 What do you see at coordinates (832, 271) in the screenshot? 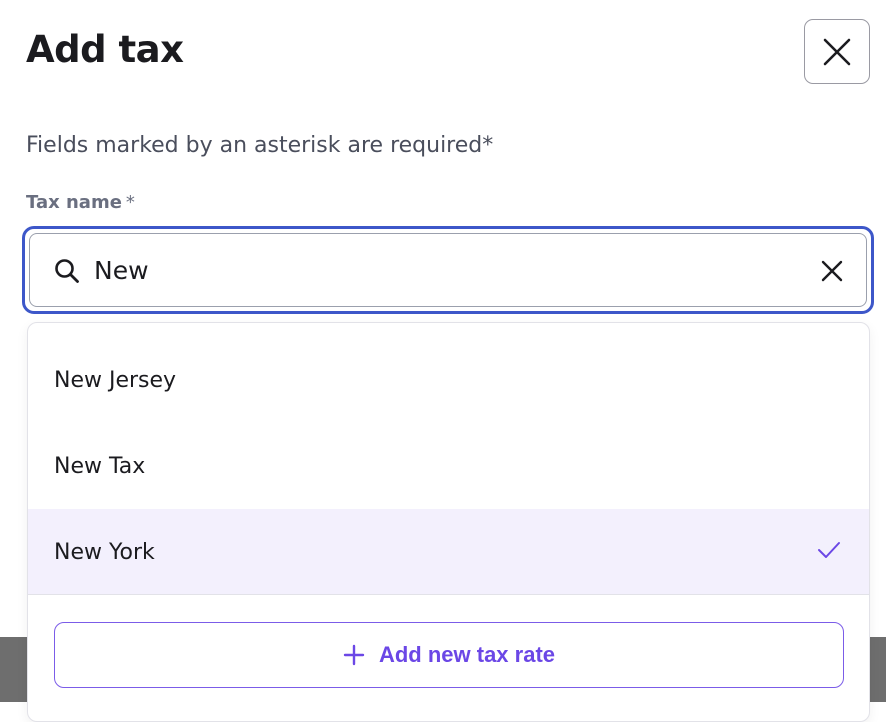
I see `clear-icon` at bounding box center [832, 271].